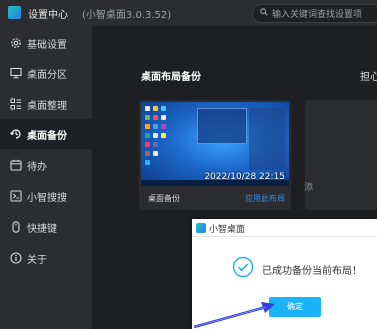  What do you see at coordinates (234, 315) in the screenshot?
I see `annotation-arrow-icon` at bounding box center [234, 315].